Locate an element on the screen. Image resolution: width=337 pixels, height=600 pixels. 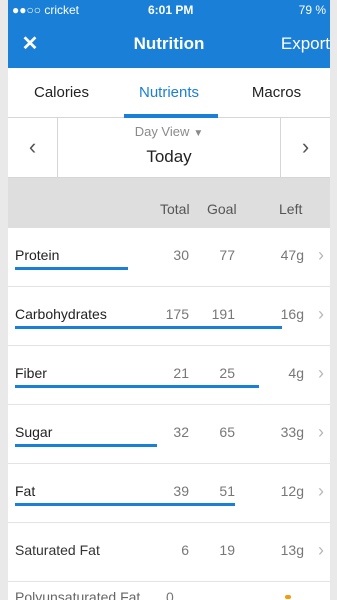
day-view-selector: Day View ▼ is located at coordinates (169, 131).